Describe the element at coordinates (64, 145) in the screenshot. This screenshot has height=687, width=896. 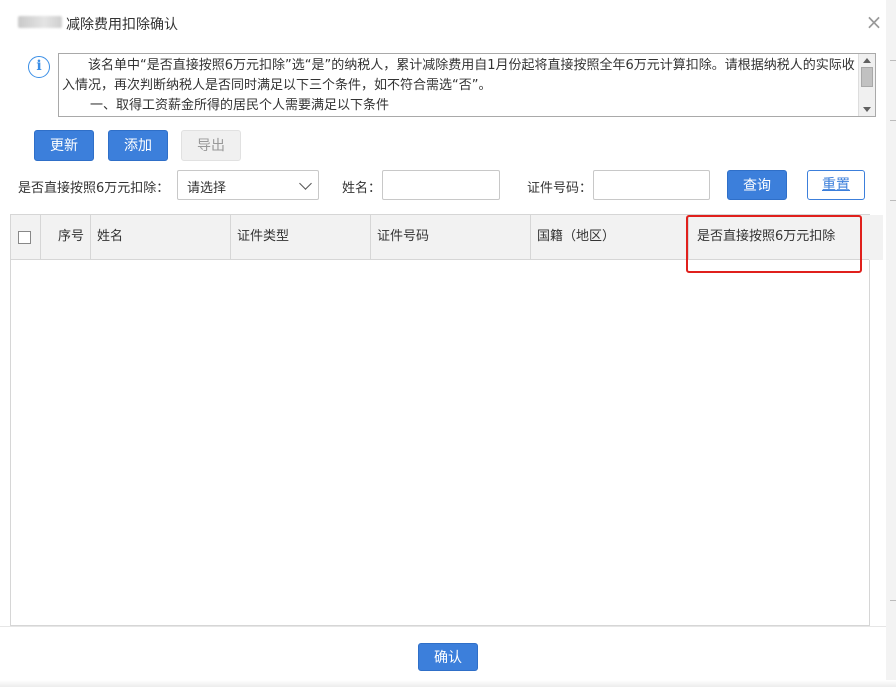
I see `update-button: 更新` at that location.